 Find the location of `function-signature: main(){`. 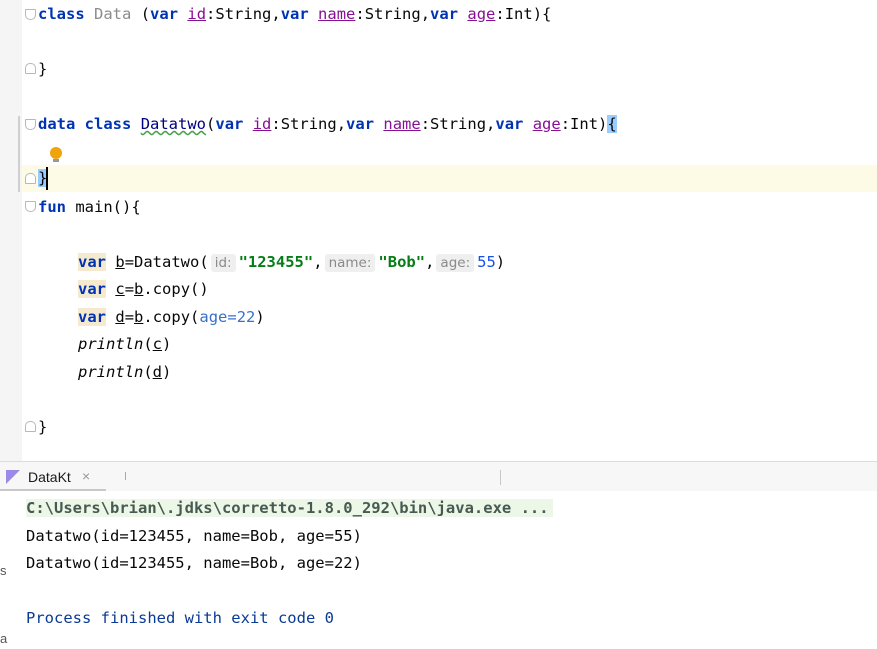

function-signature: main(){ is located at coordinates (108, 207).